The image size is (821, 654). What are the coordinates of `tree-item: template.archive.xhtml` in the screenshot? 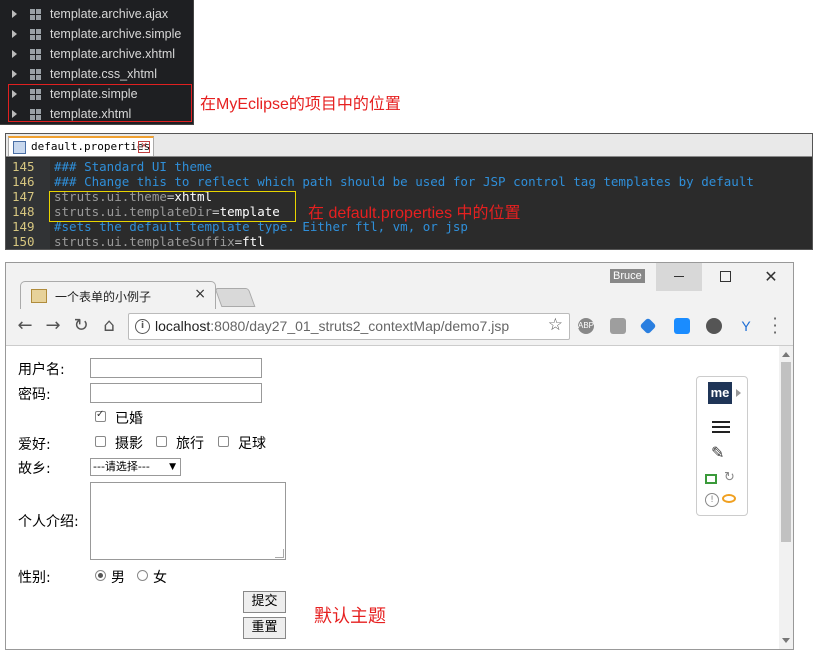 It's located at (96, 54).